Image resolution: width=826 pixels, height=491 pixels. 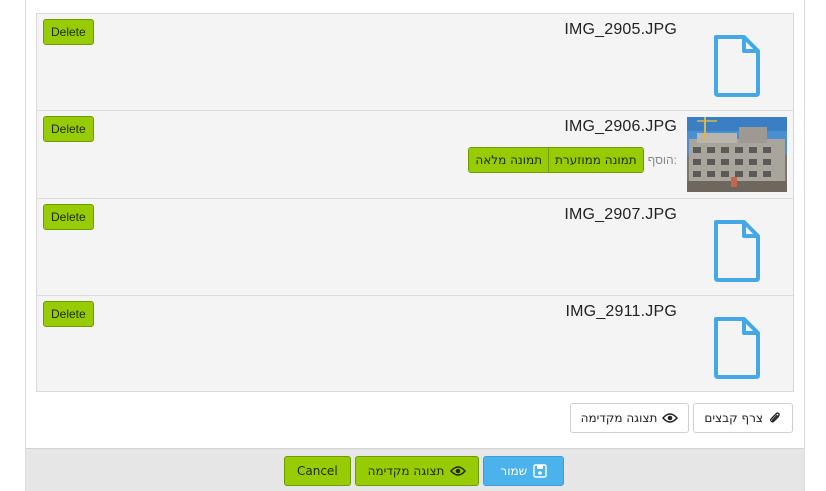 I want to click on paperclip-icon, so click(x=775, y=417).